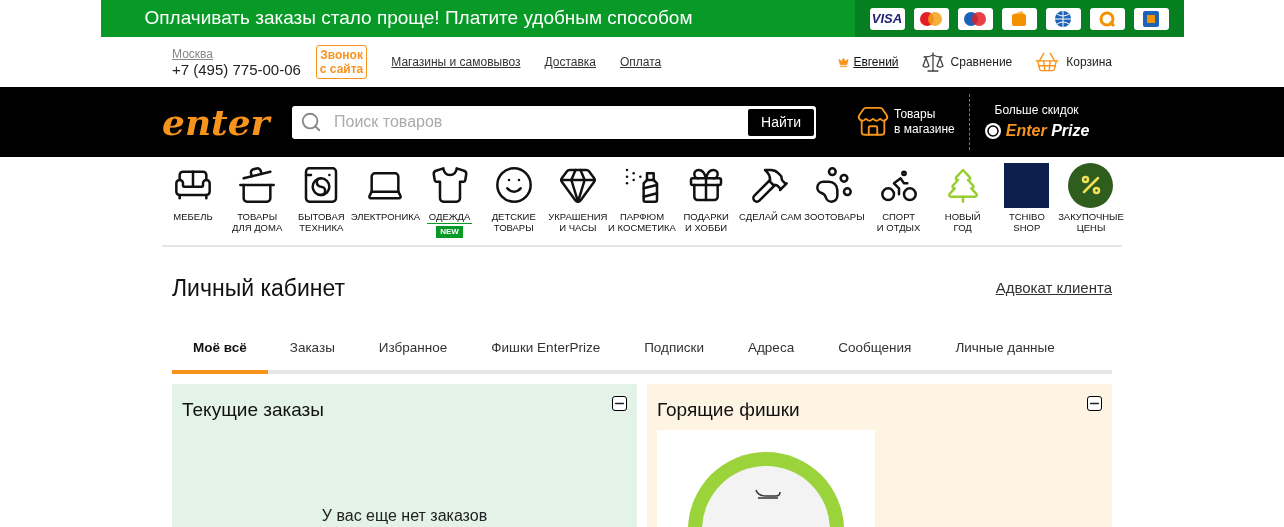 The image size is (1284, 527). What do you see at coordinates (962, 222) in the screenshot?
I see `category-link: НОВЫЙ ГОД` at bounding box center [962, 222].